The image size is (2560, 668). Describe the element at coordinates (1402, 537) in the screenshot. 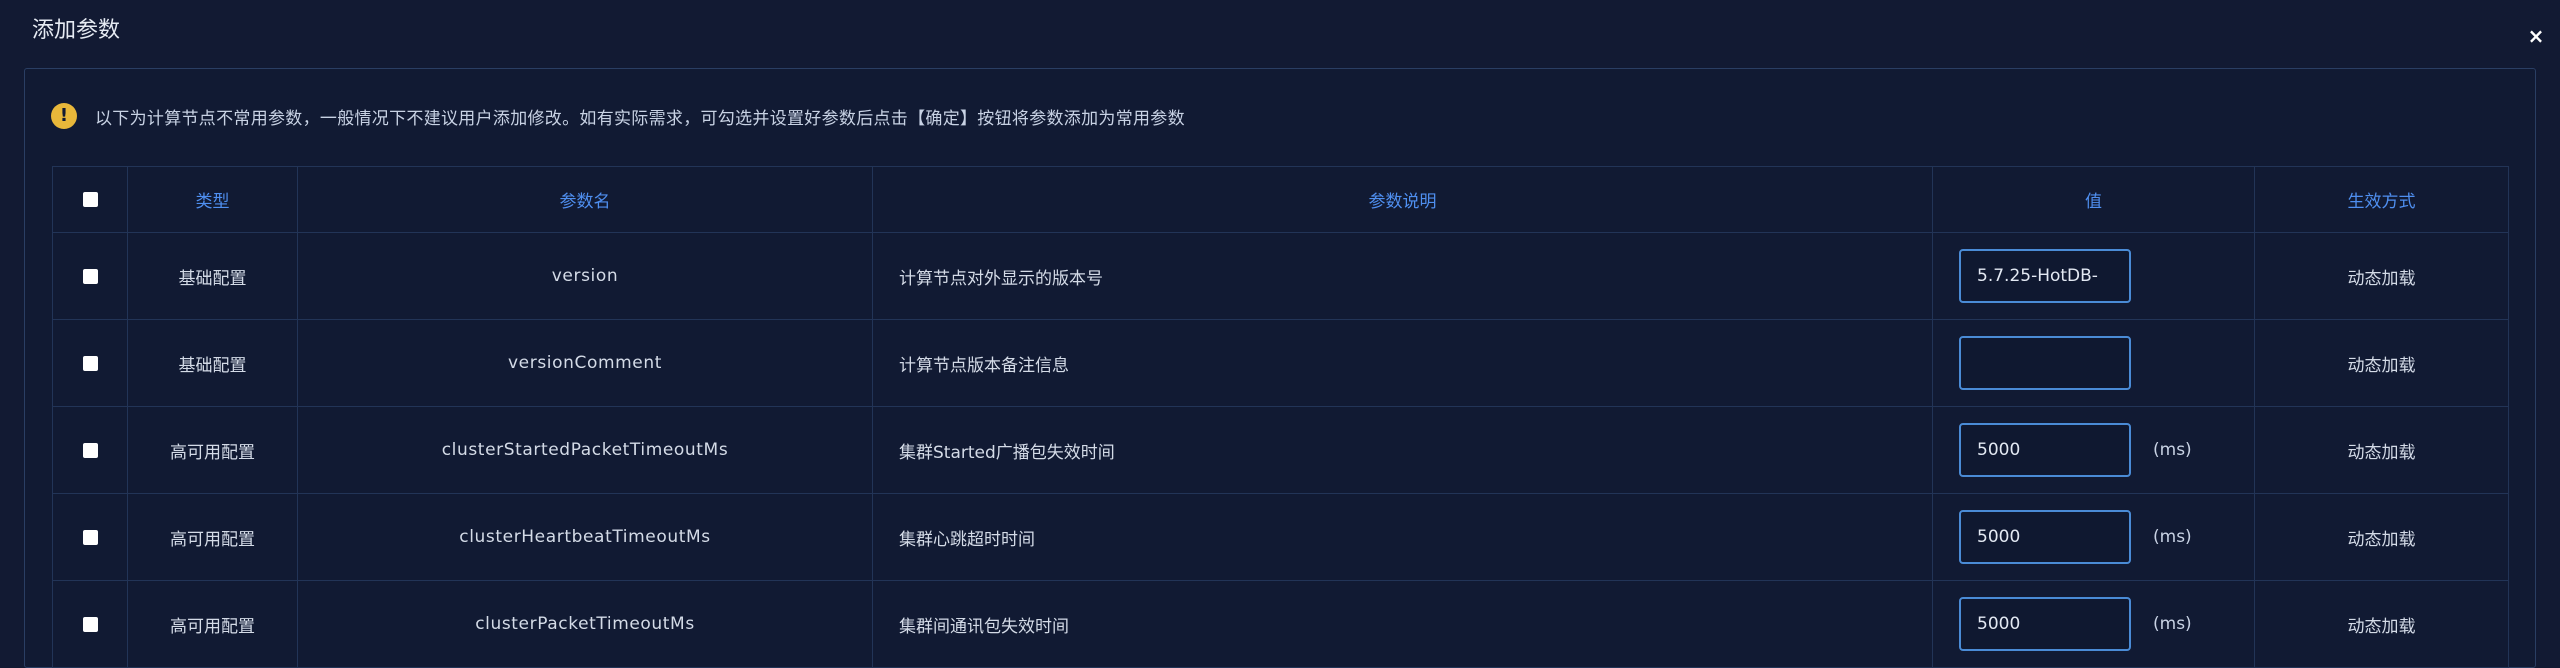

I see `row-description: 集群心跳超时时间` at that location.